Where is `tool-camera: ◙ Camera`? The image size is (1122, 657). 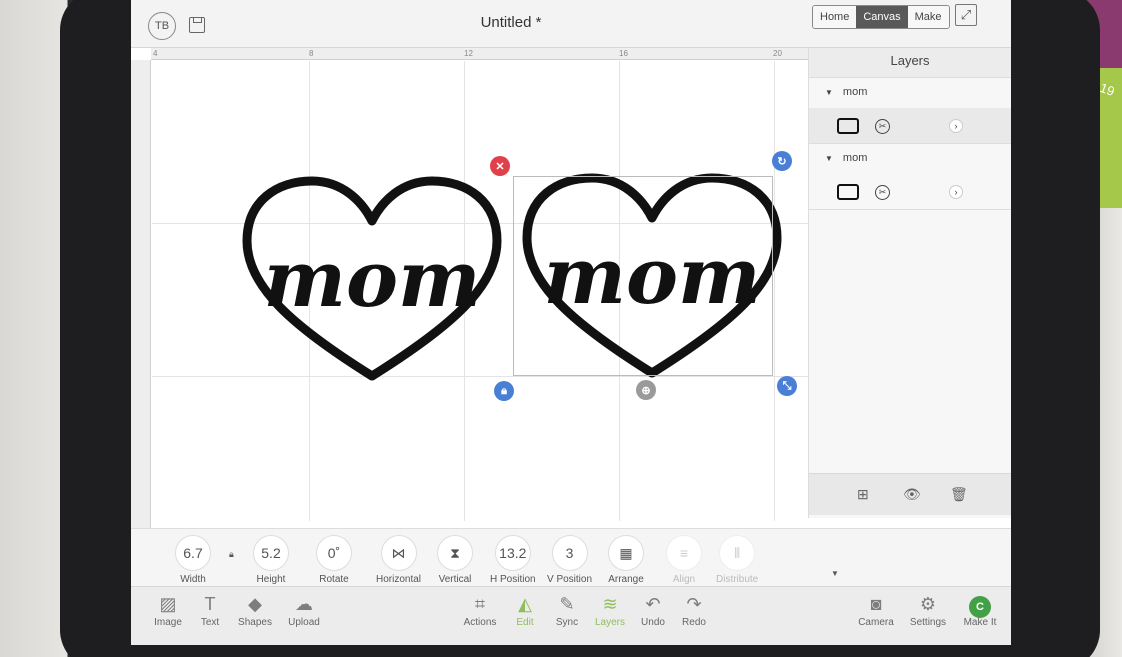
tool-camera: ◙ Camera is located at coordinates (876, 609).